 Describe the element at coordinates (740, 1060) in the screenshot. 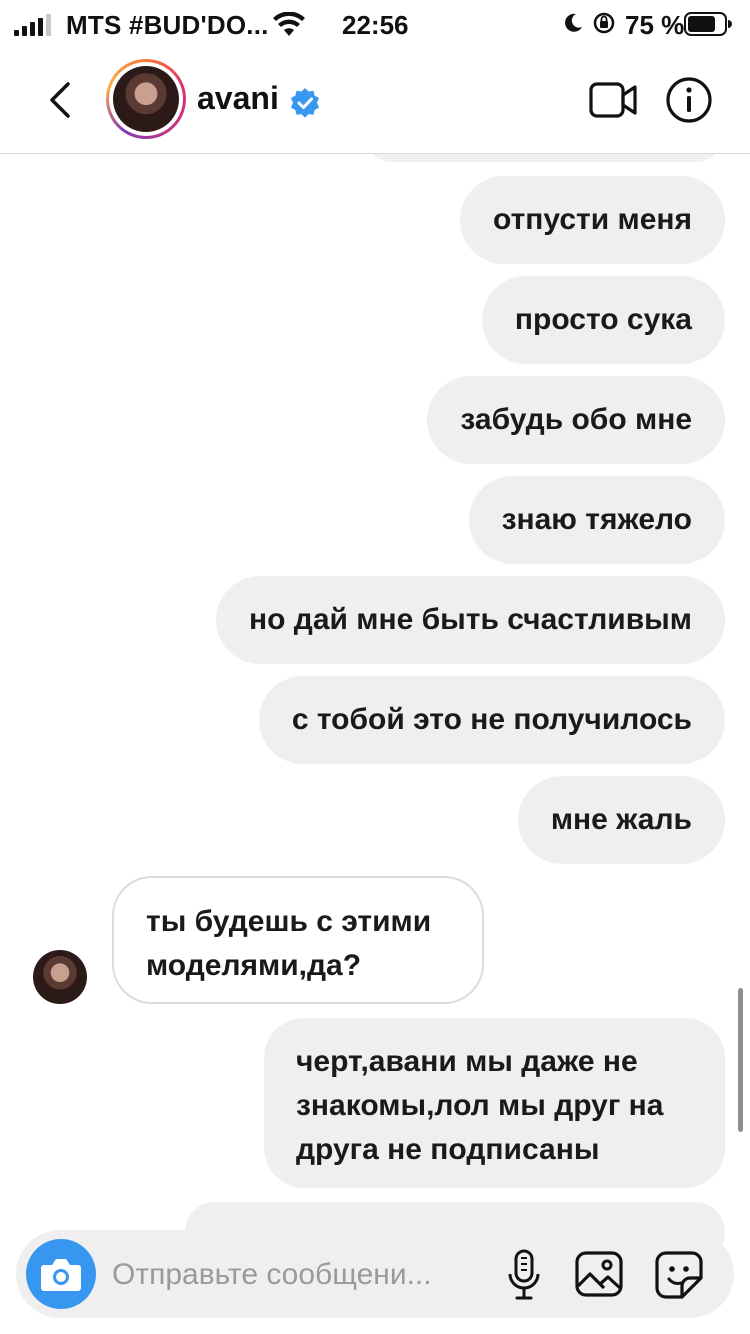

I see `scrollbar` at that location.